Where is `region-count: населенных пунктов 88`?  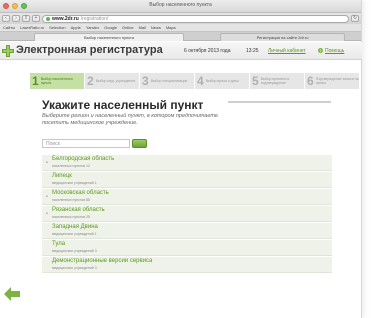 region-count: населенных пунктов 88 is located at coordinates (71, 200).